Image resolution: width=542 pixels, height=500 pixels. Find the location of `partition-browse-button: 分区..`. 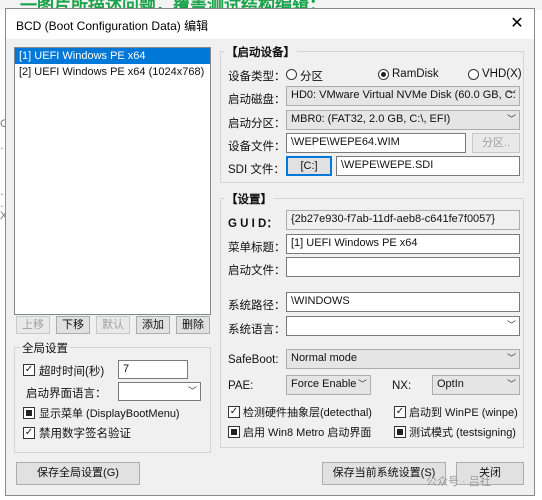

partition-browse-button: 分区.. is located at coordinates (496, 143).